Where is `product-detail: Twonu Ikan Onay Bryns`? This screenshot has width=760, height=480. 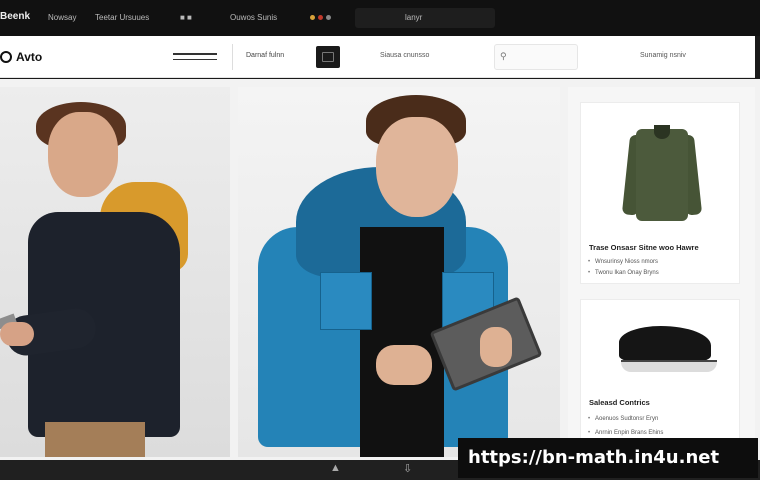 product-detail: Twonu Ikan Onay Bryns is located at coordinates (623, 273).